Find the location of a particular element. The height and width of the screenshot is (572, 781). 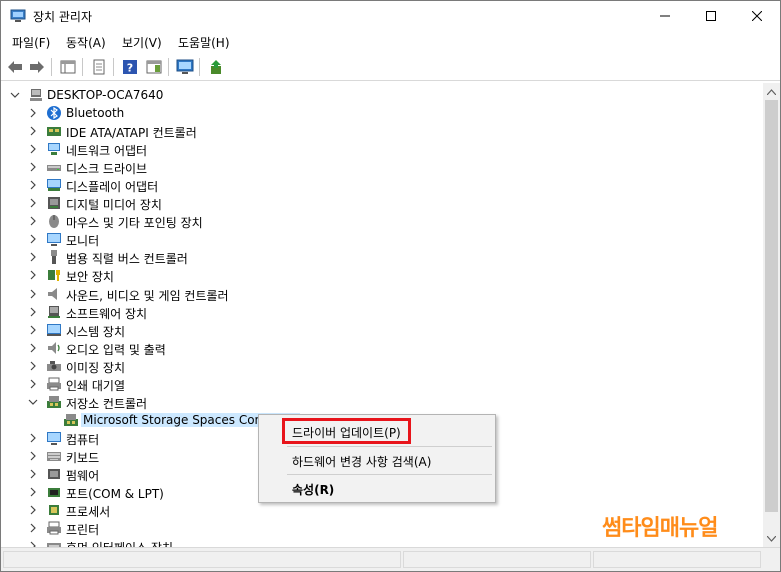

tree-category-item: 오디오 입력 및 출력 is located at coordinates (382, 348).